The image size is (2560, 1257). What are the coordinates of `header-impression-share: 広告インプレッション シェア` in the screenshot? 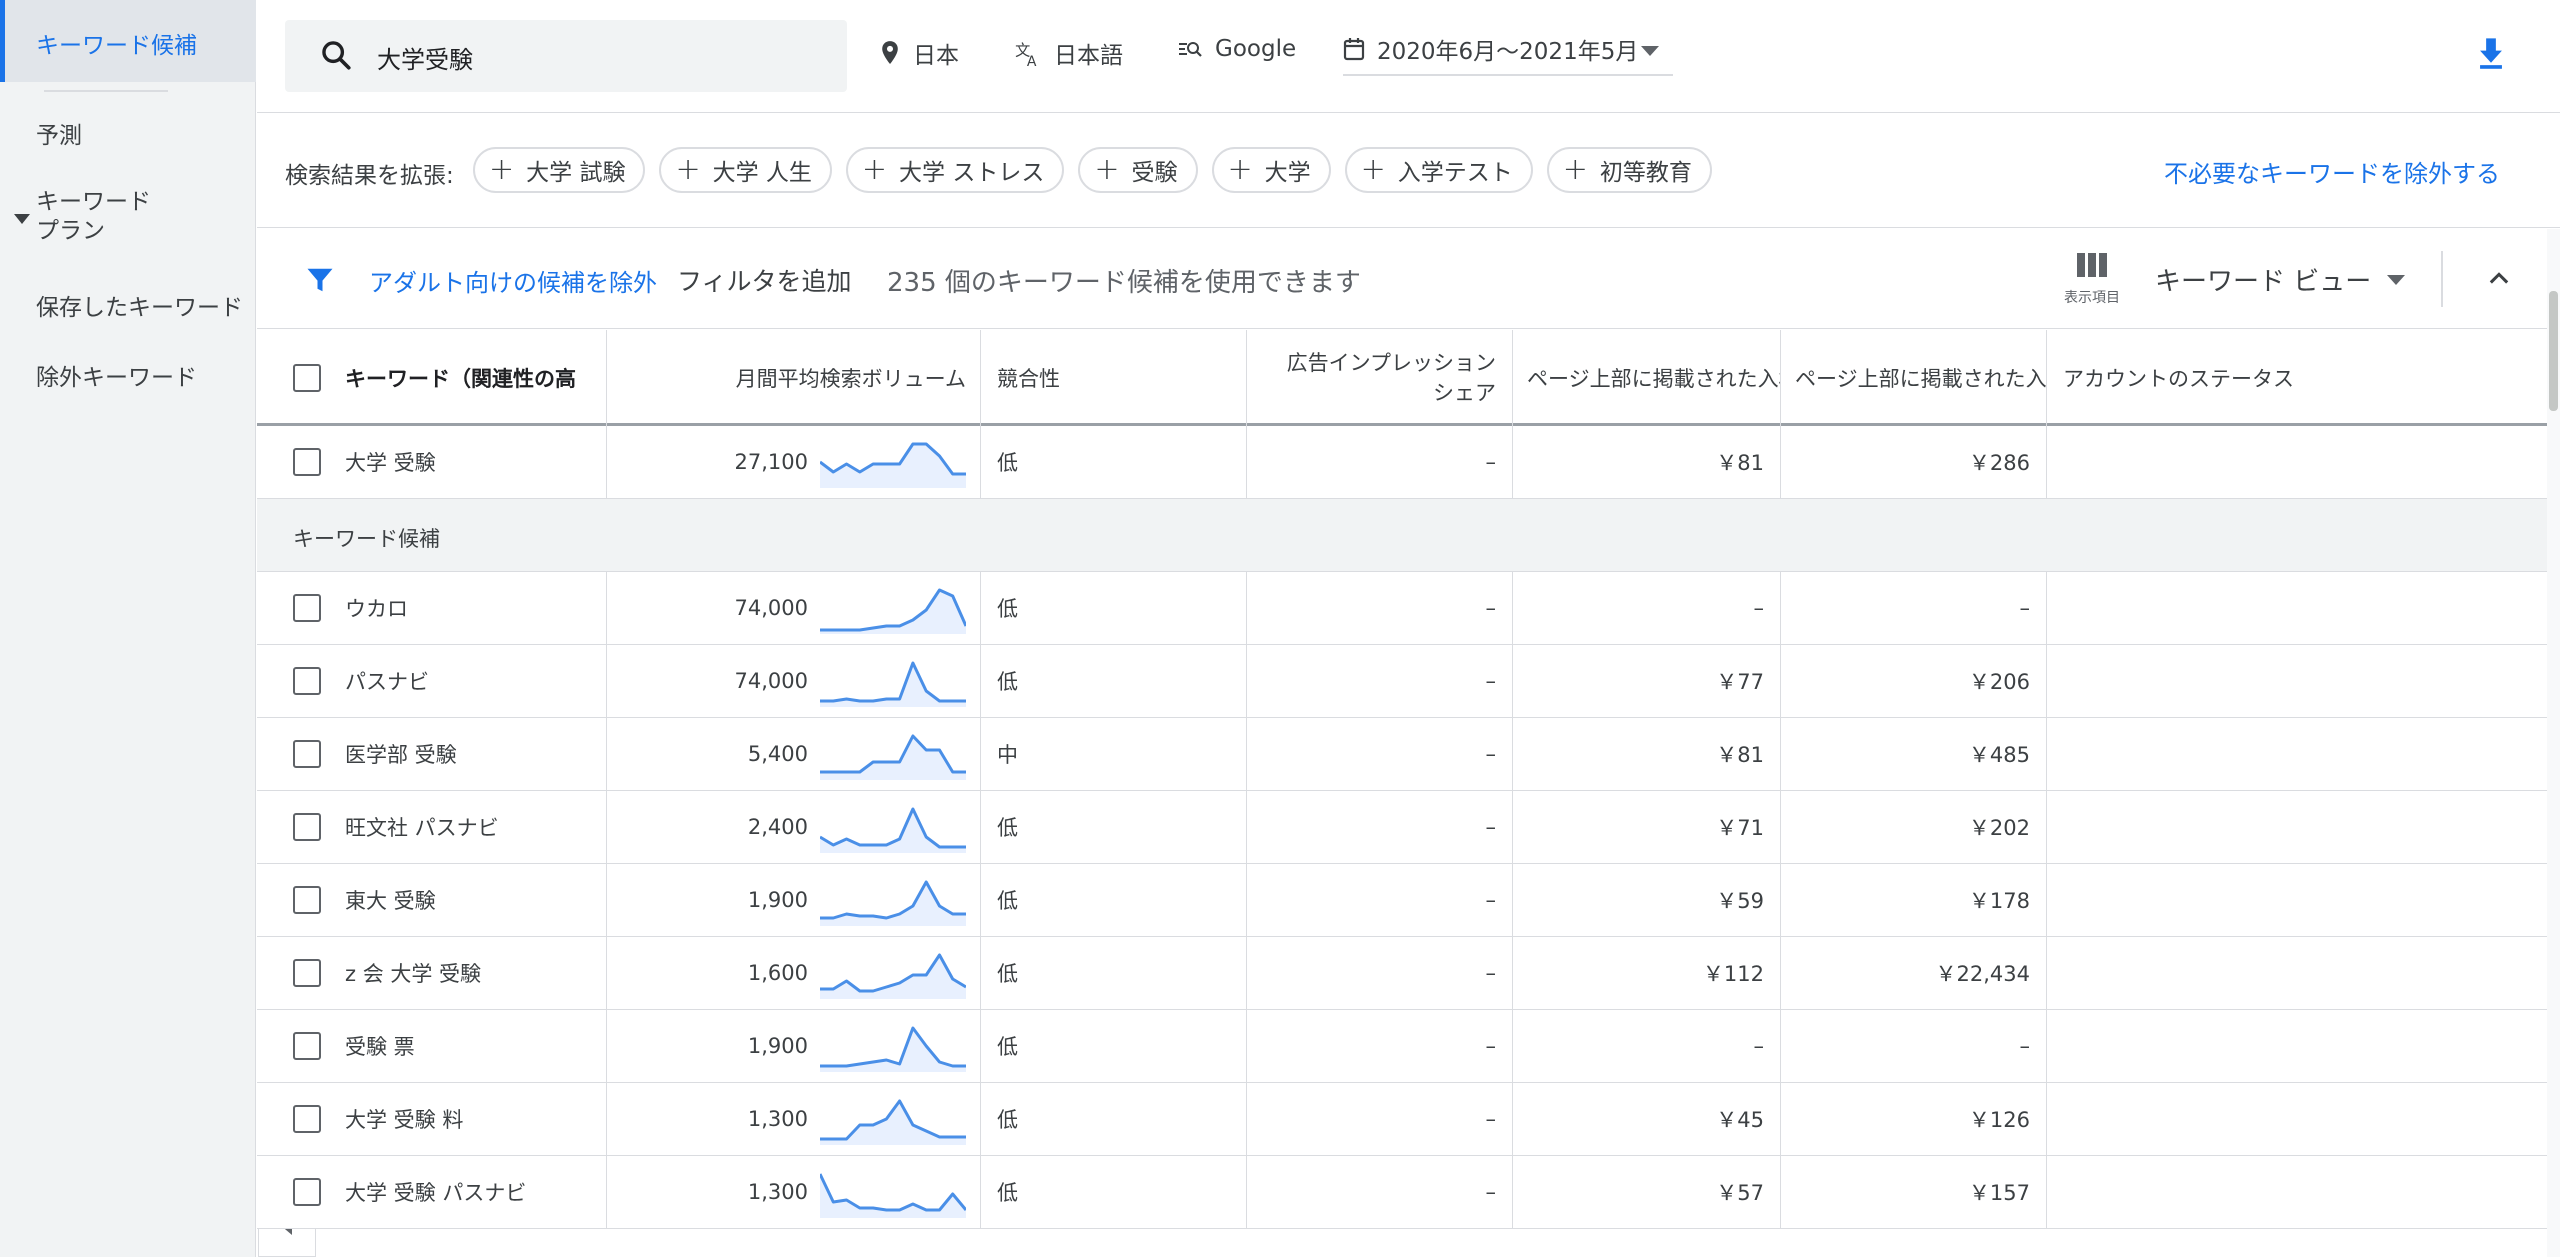 It's located at (1380, 378).